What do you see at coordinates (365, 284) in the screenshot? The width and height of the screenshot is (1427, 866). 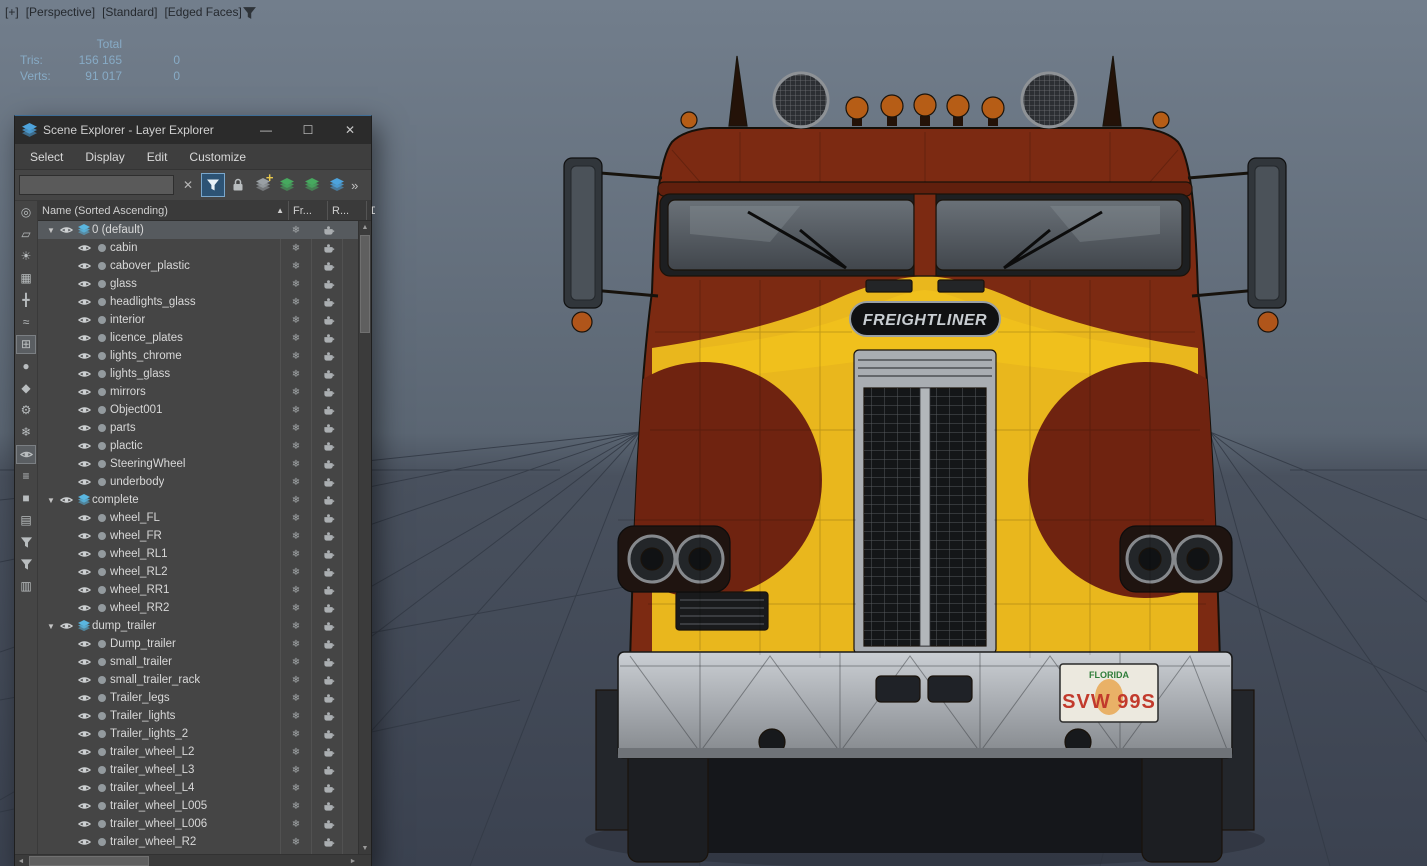 I see `vertical-scroll-thumb` at bounding box center [365, 284].